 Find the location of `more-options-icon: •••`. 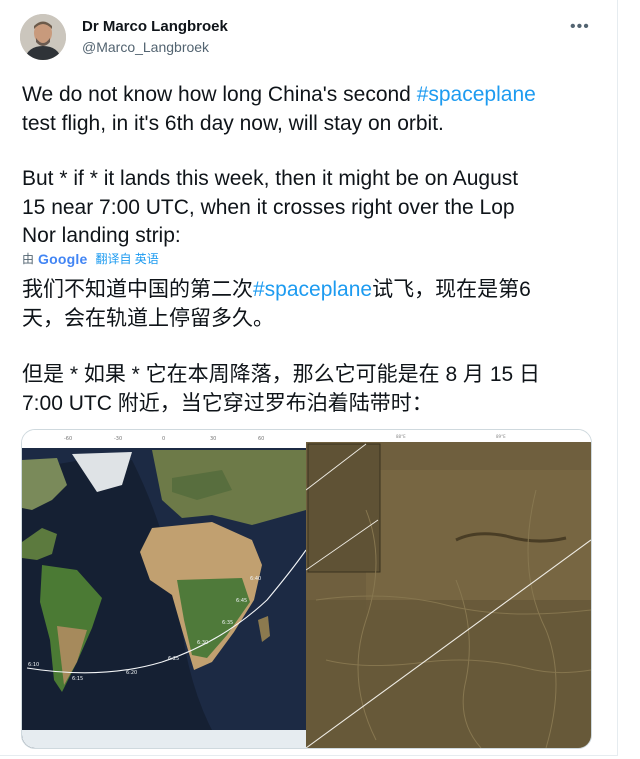

more-options-icon: ••• is located at coordinates (580, 27).